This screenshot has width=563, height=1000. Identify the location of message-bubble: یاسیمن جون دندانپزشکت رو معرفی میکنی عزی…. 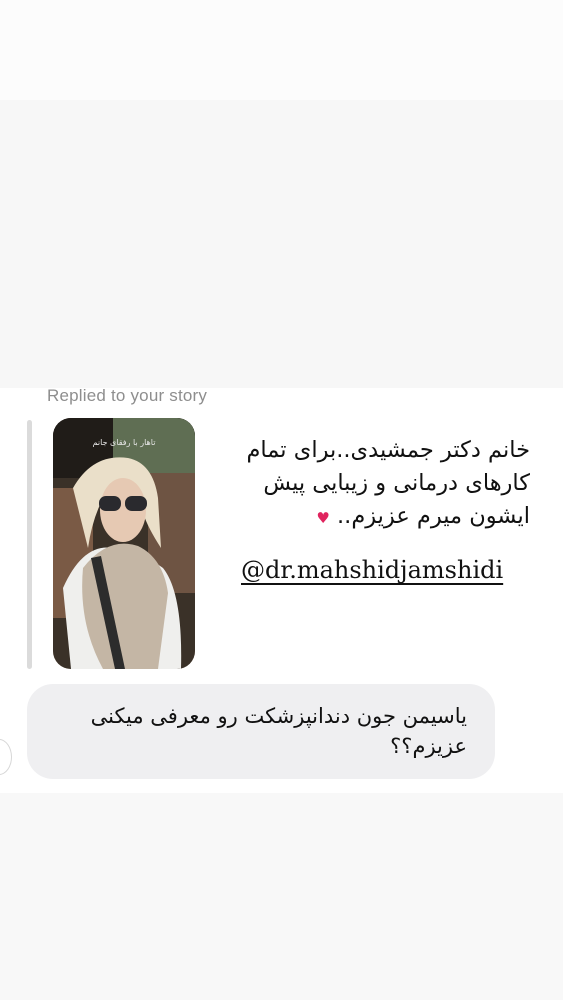
(261, 731).